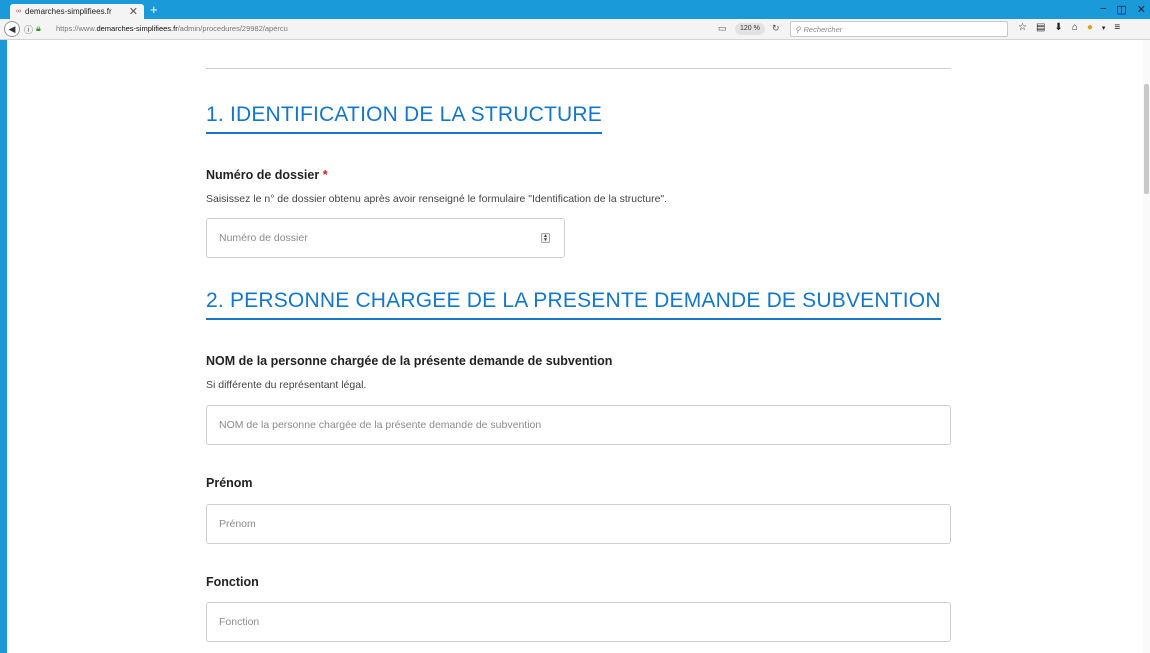 Image resolution: width=1150 pixels, height=653 pixels. I want to click on home-icon: ⌂, so click(1075, 27).